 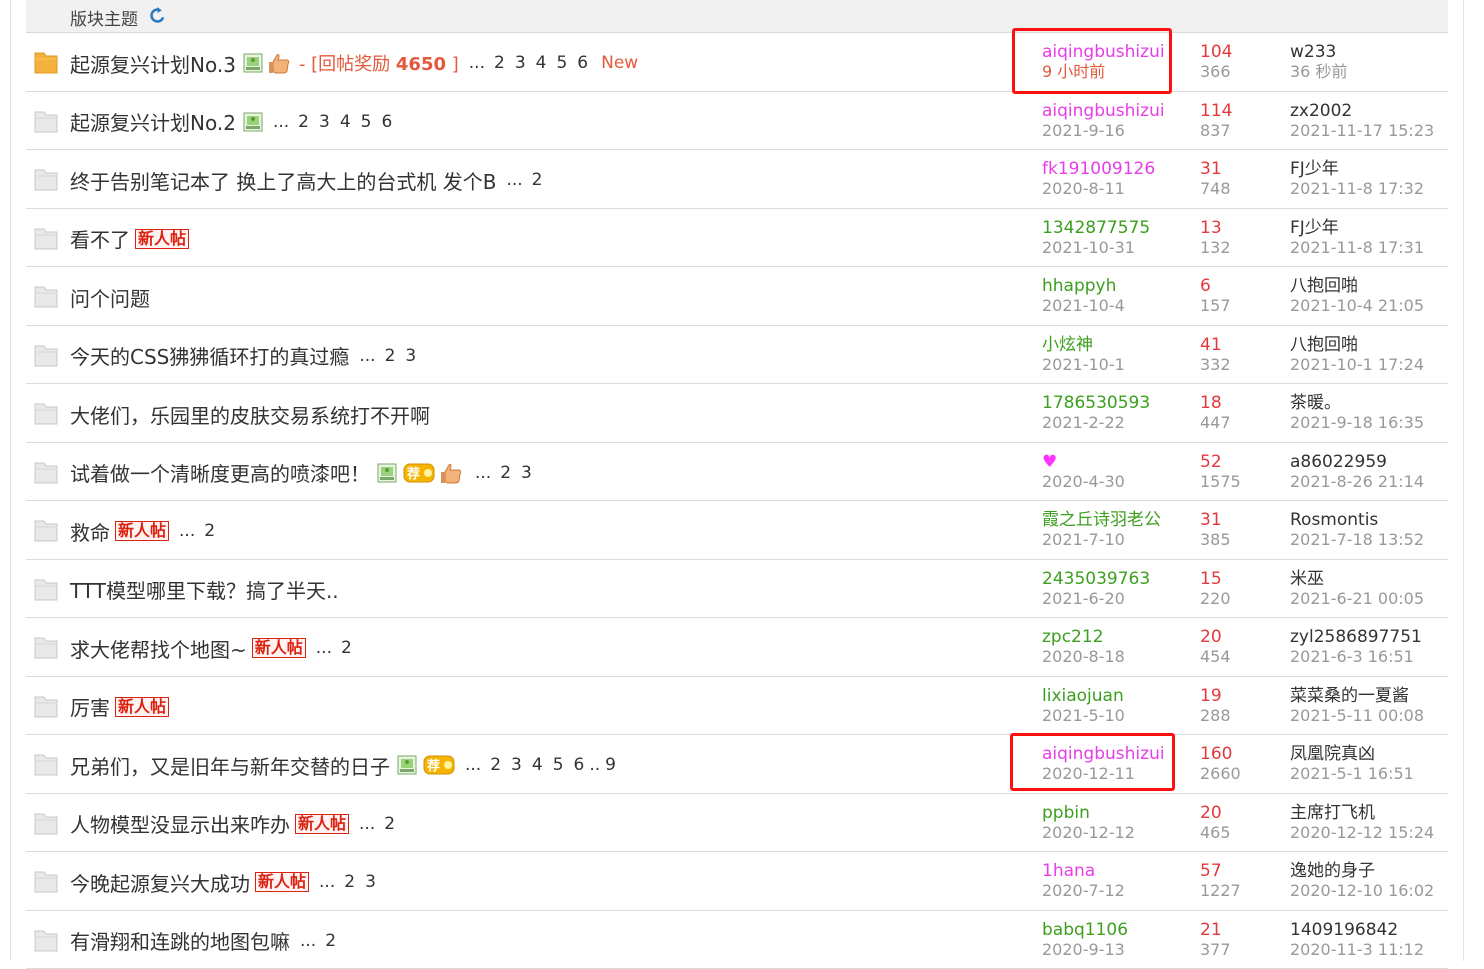 I want to click on refresh-icon, so click(x=157, y=15).